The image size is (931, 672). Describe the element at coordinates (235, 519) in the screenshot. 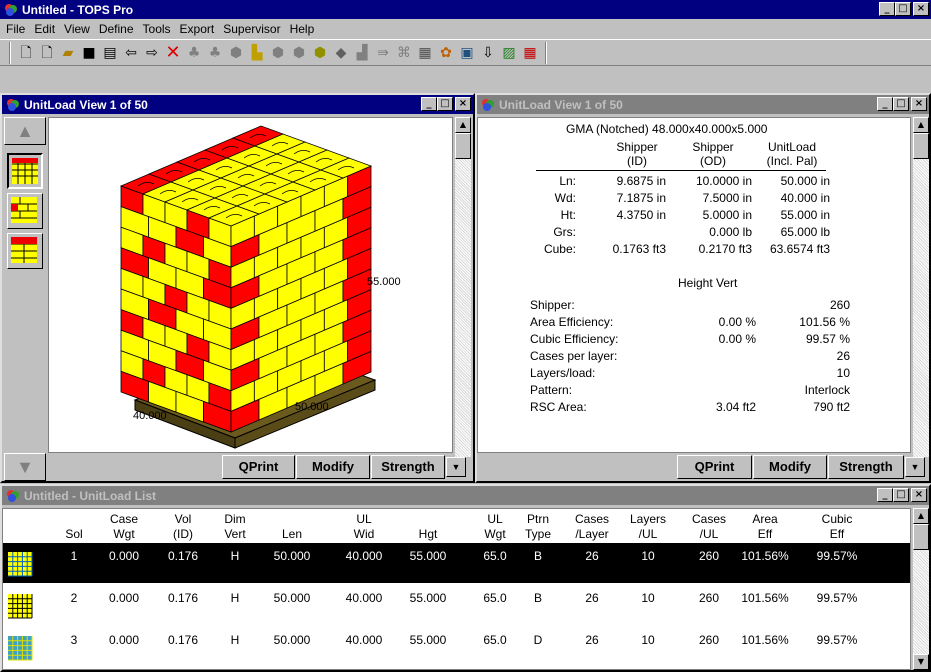

I see `list-header: Dim` at that location.